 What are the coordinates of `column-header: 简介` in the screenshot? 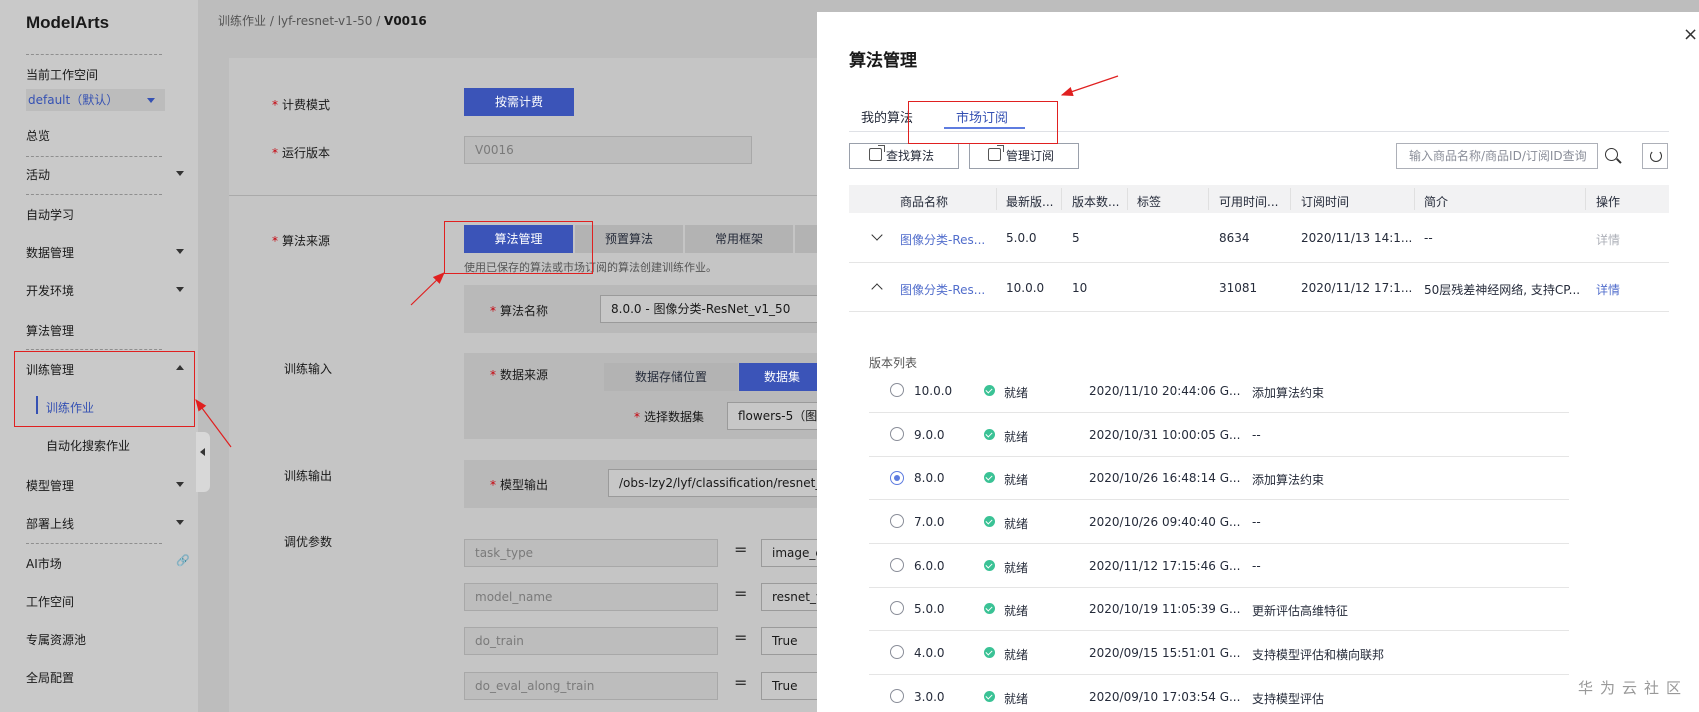 It's located at (1436, 202).